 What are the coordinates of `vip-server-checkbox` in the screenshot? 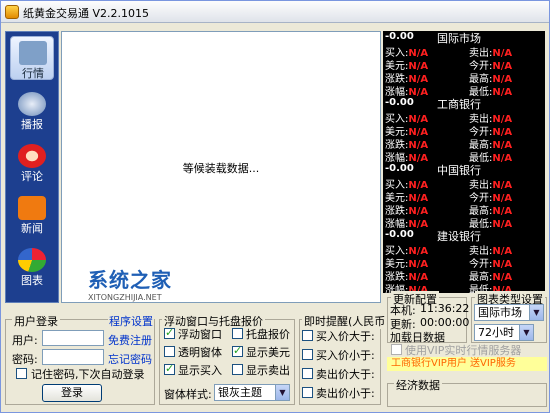 It's located at (396, 349).